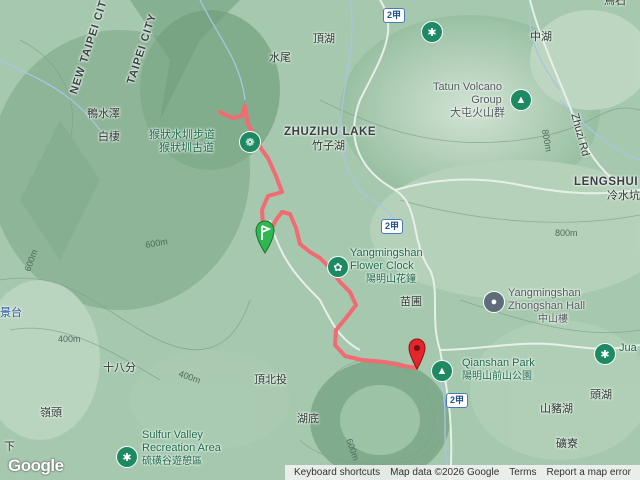 Image resolution: width=640 pixels, height=480 pixels. What do you see at coordinates (556, 409) in the screenshot?
I see `label-shanzhuhu: 山豬湖` at bounding box center [556, 409].